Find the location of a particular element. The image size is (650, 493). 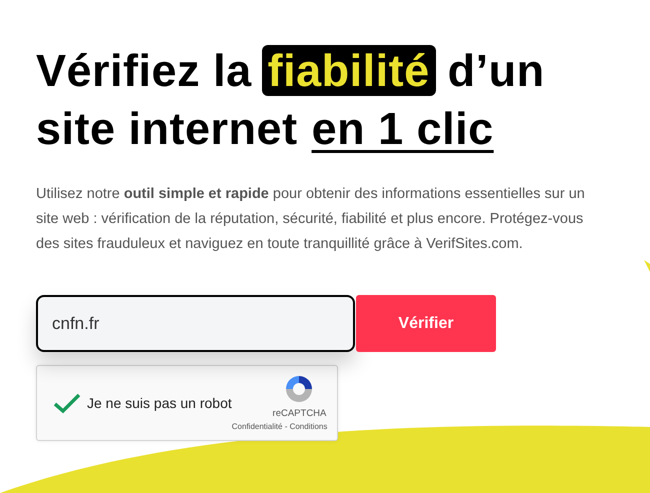

headline-text: site internet is located at coordinates (167, 128).